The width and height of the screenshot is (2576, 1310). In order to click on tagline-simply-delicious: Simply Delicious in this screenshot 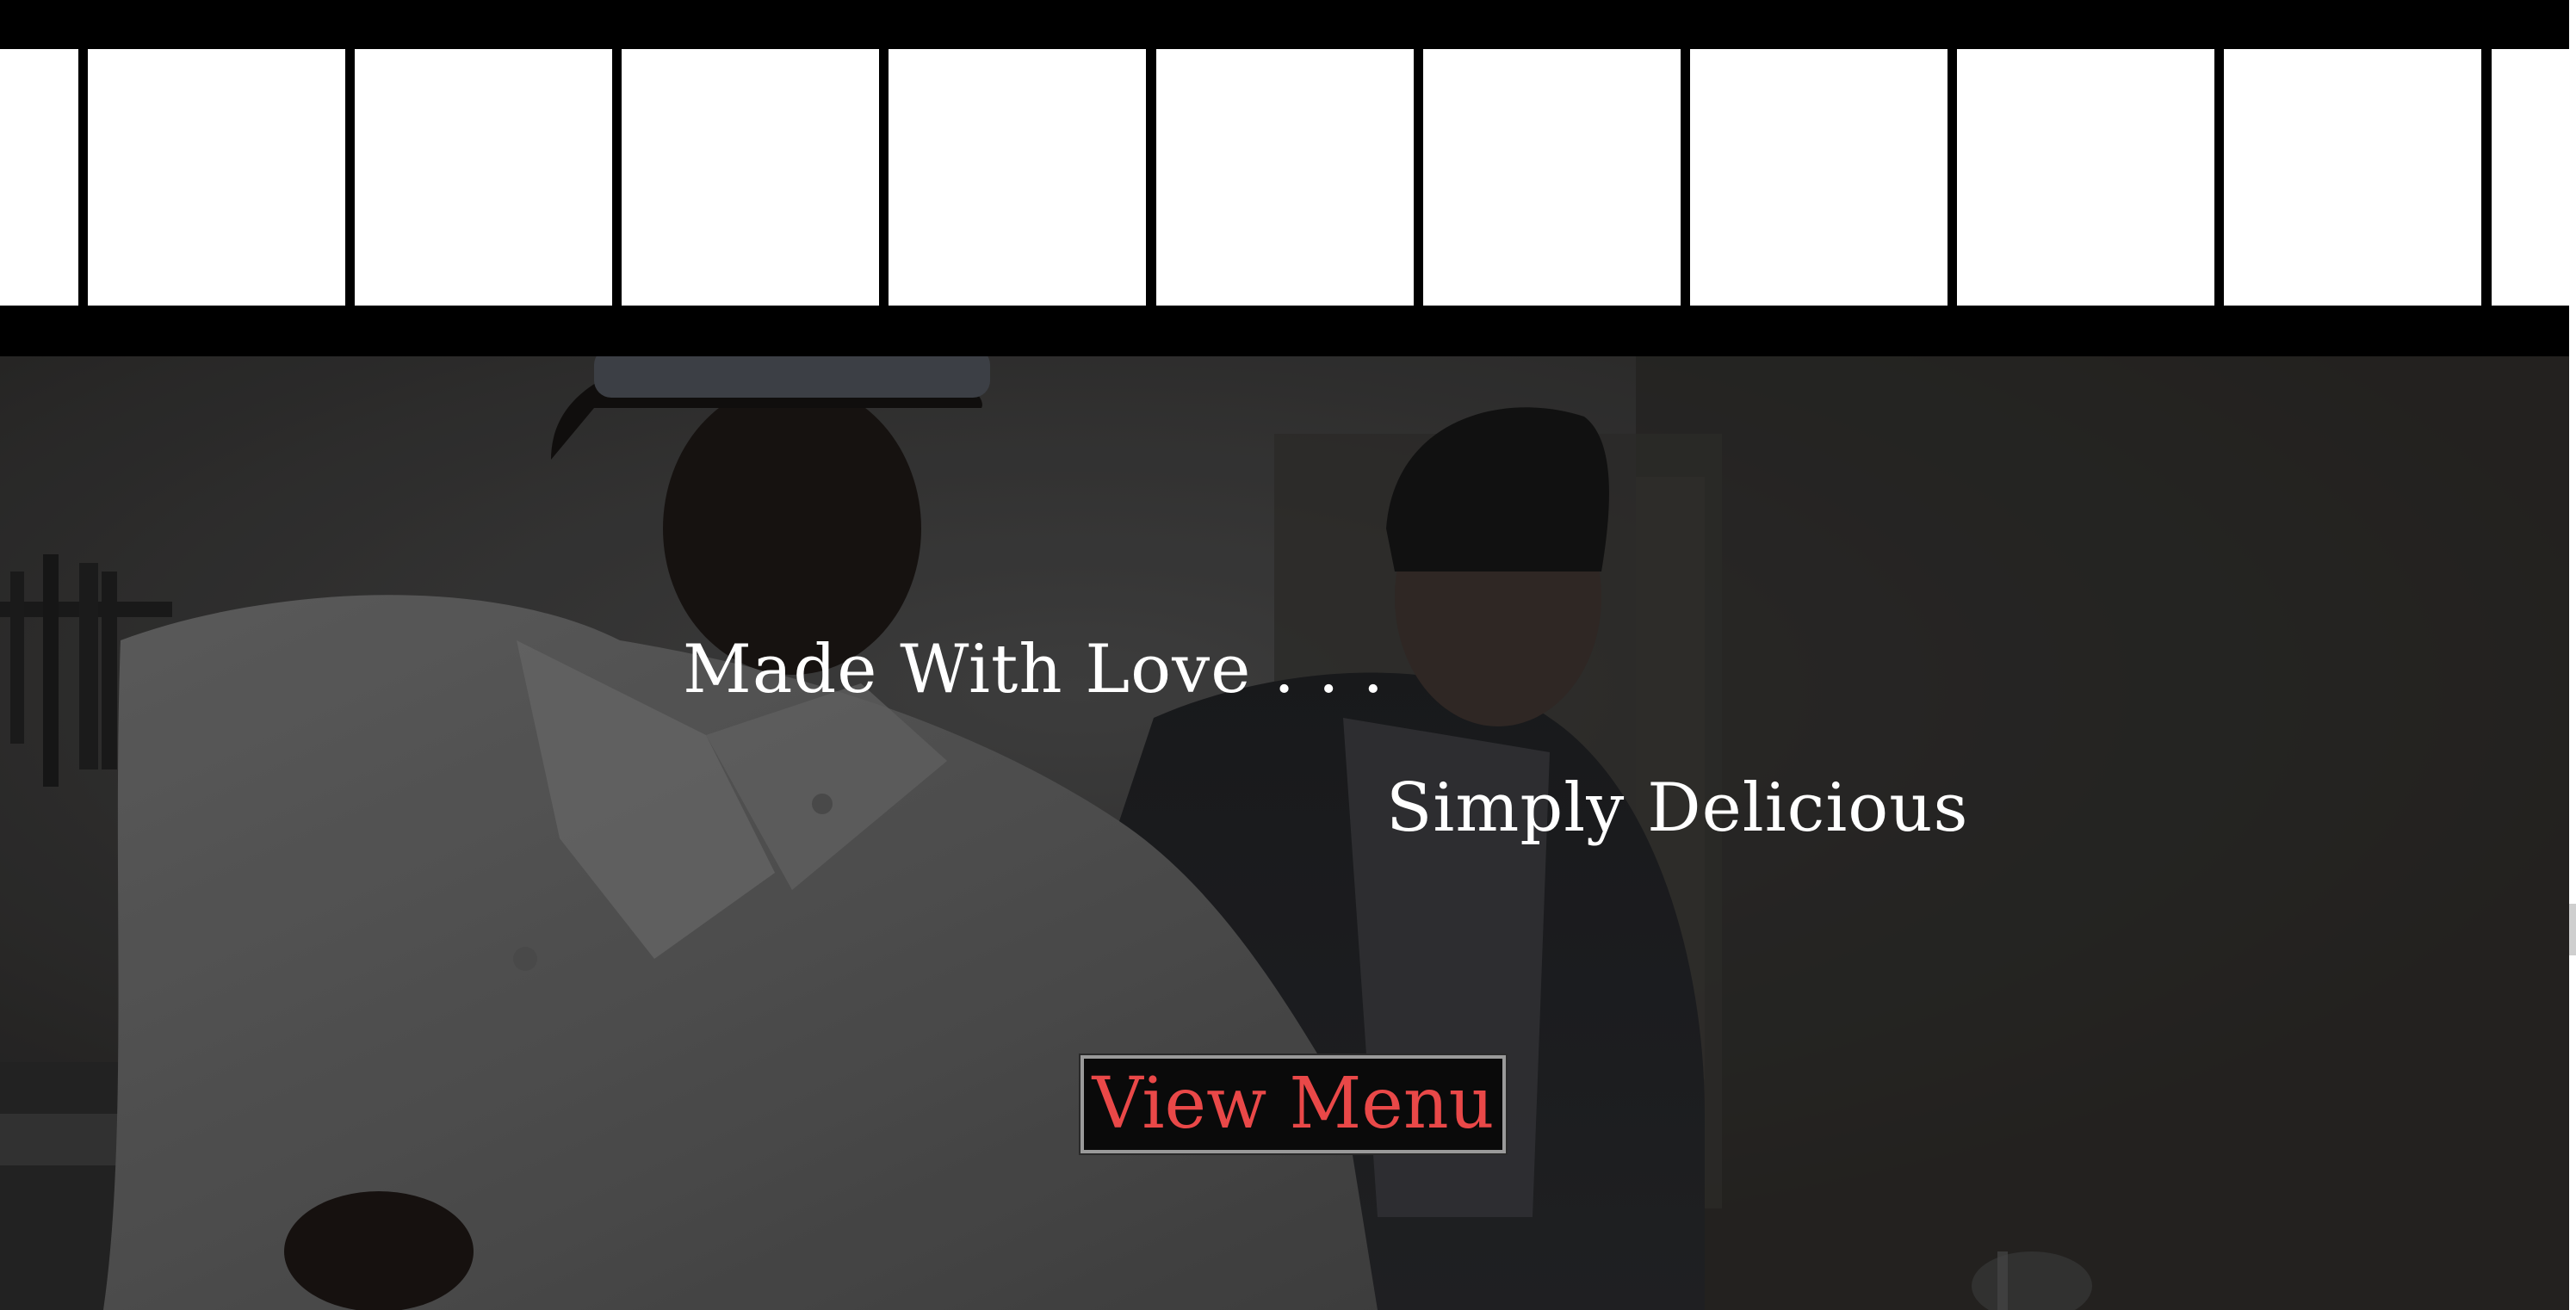, I will do `click(1678, 808)`.